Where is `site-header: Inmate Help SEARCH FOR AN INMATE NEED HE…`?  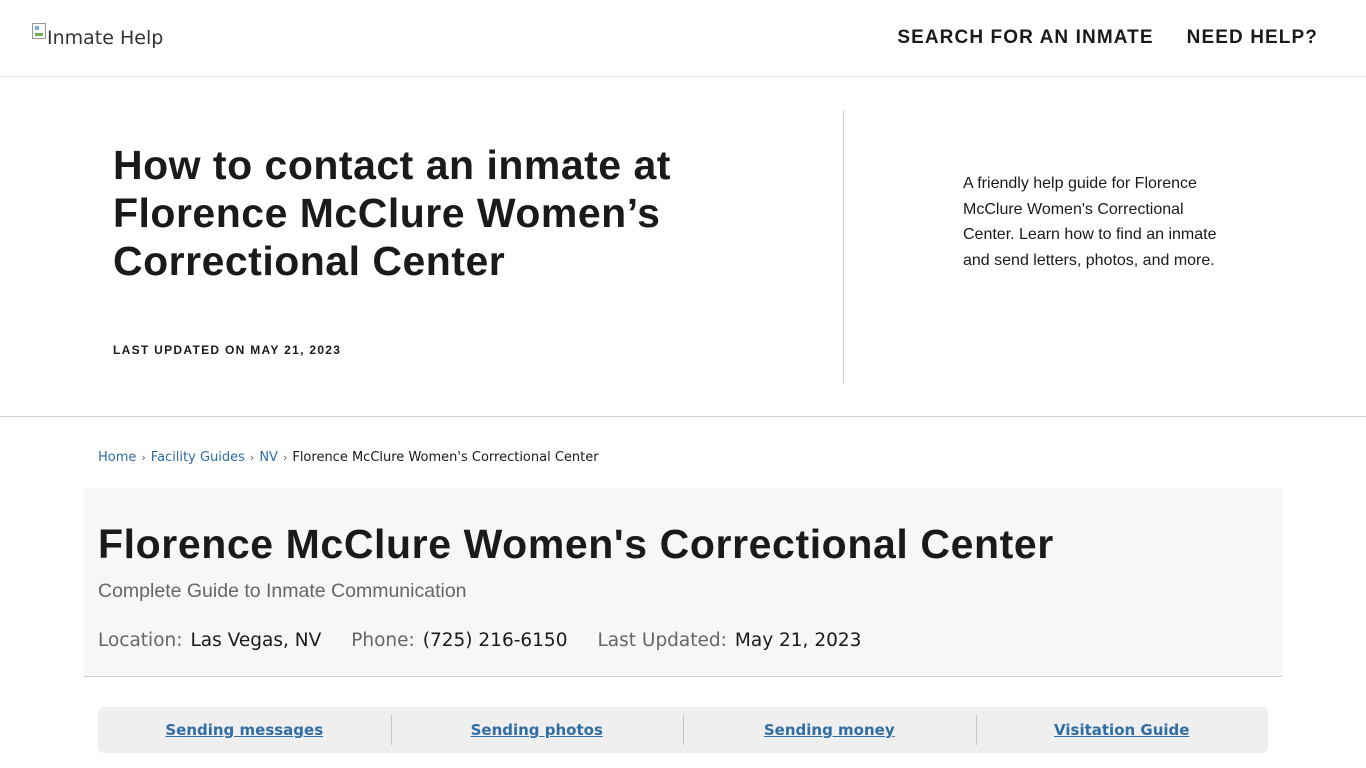 site-header: Inmate Help SEARCH FOR AN INMATE NEED HE… is located at coordinates (683, 38).